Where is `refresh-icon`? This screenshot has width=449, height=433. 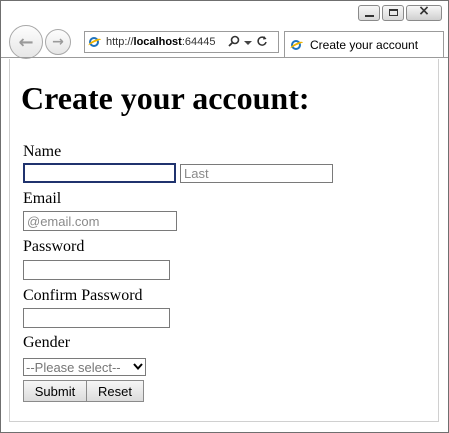 refresh-icon is located at coordinates (262, 42).